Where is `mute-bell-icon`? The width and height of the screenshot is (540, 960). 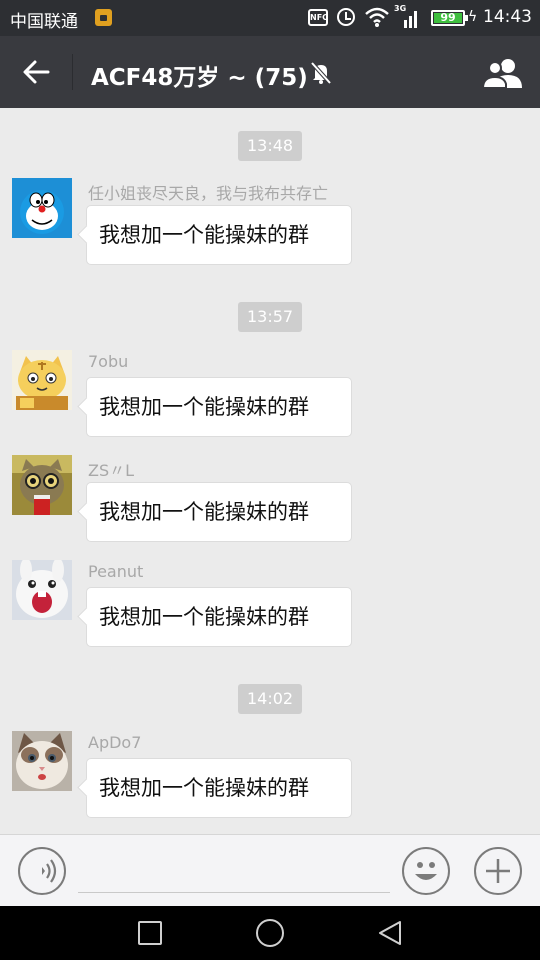 mute-bell-icon is located at coordinates (321, 73).